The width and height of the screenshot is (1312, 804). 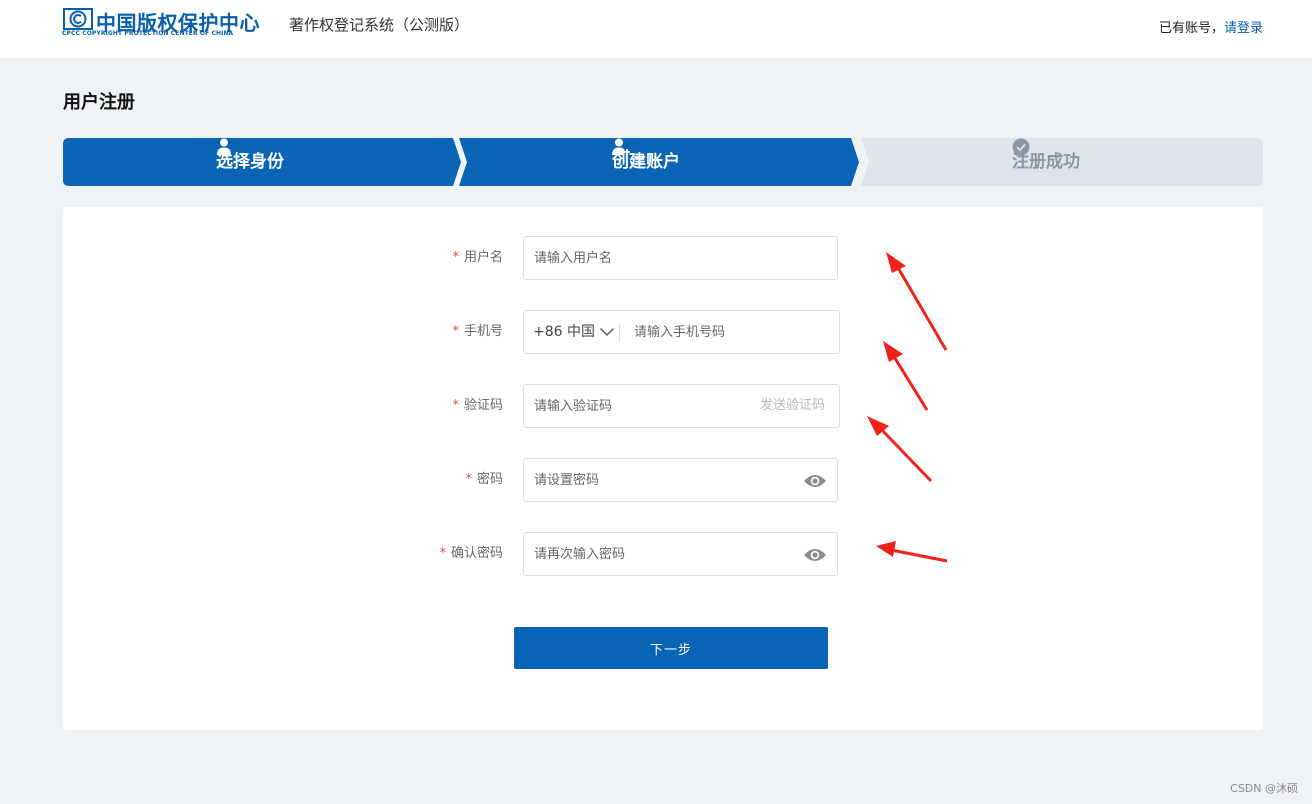 I want to click on confirm-password-label: * 确认密码, so click(x=471, y=554).